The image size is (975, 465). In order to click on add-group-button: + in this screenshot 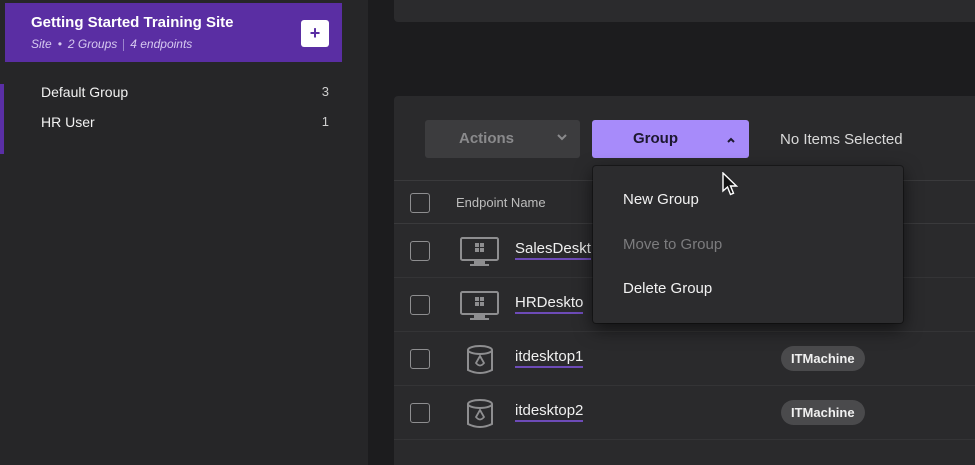, I will do `click(315, 33)`.